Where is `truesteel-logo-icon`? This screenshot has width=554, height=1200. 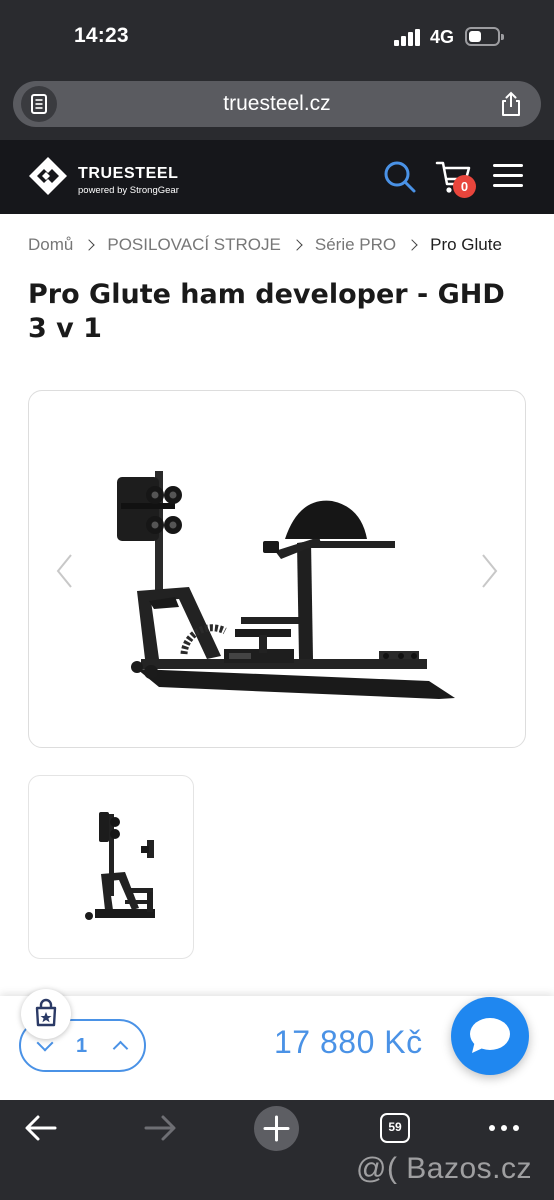 truesteel-logo-icon is located at coordinates (48, 176).